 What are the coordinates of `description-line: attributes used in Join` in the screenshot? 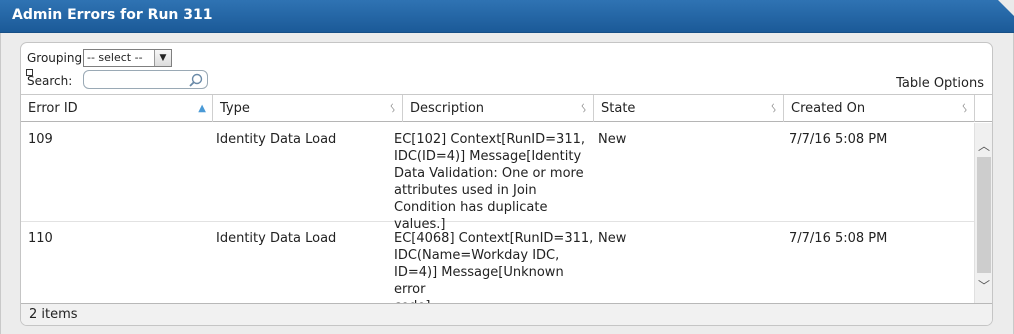 It's located at (465, 190).